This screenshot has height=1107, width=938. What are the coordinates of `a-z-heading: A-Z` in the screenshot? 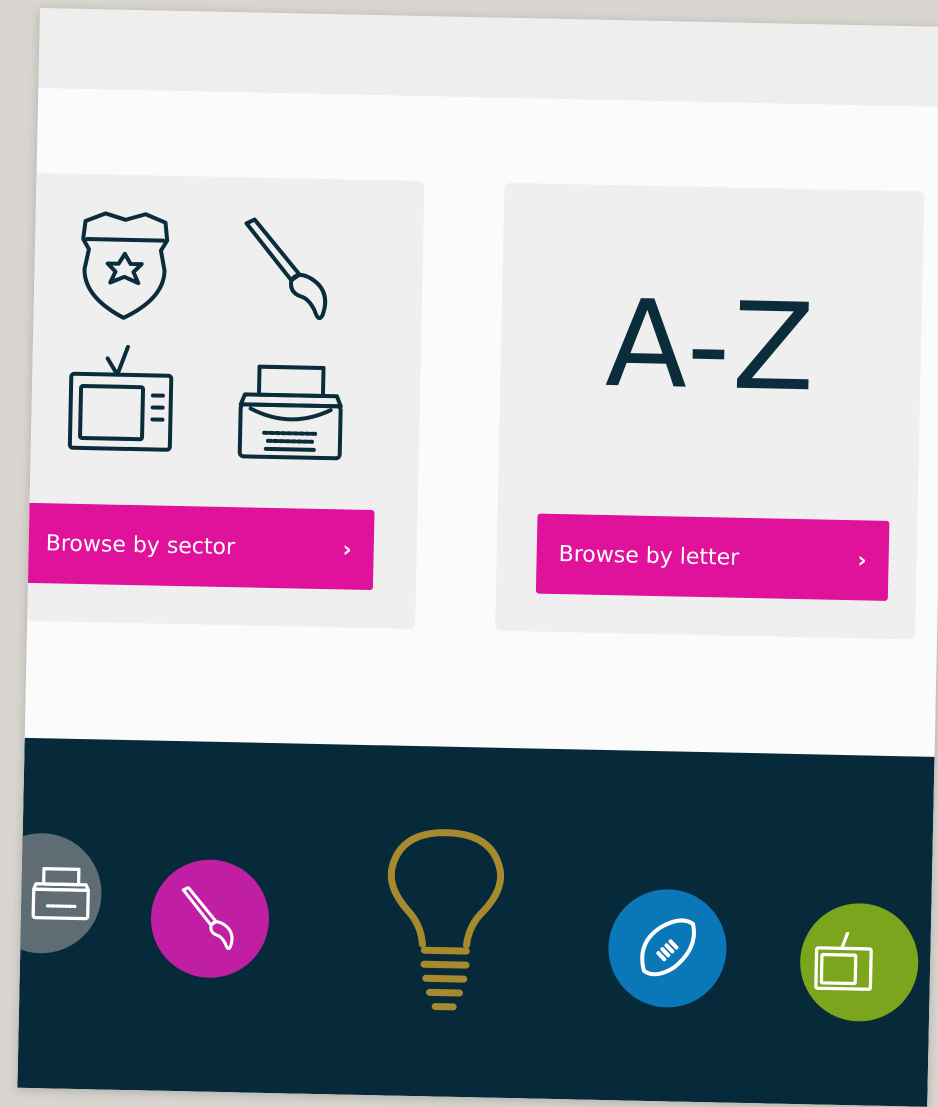 It's located at (711, 346).